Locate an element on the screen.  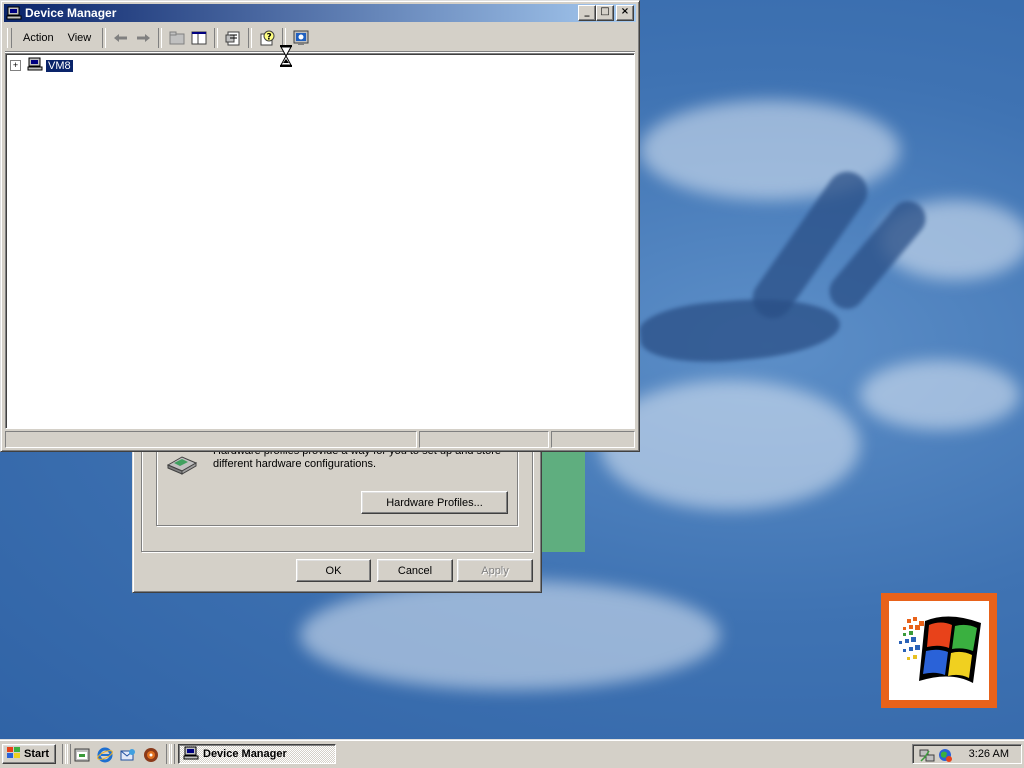
minimize-button: _ is located at coordinates (587, 13).